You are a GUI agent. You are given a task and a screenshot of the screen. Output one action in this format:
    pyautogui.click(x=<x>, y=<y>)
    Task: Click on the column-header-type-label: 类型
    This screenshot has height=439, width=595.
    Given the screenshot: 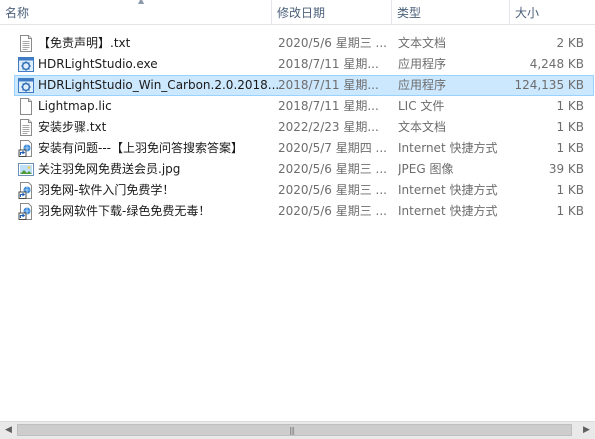 What is the action you would take?
    pyautogui.click(x=409, y=13)
    